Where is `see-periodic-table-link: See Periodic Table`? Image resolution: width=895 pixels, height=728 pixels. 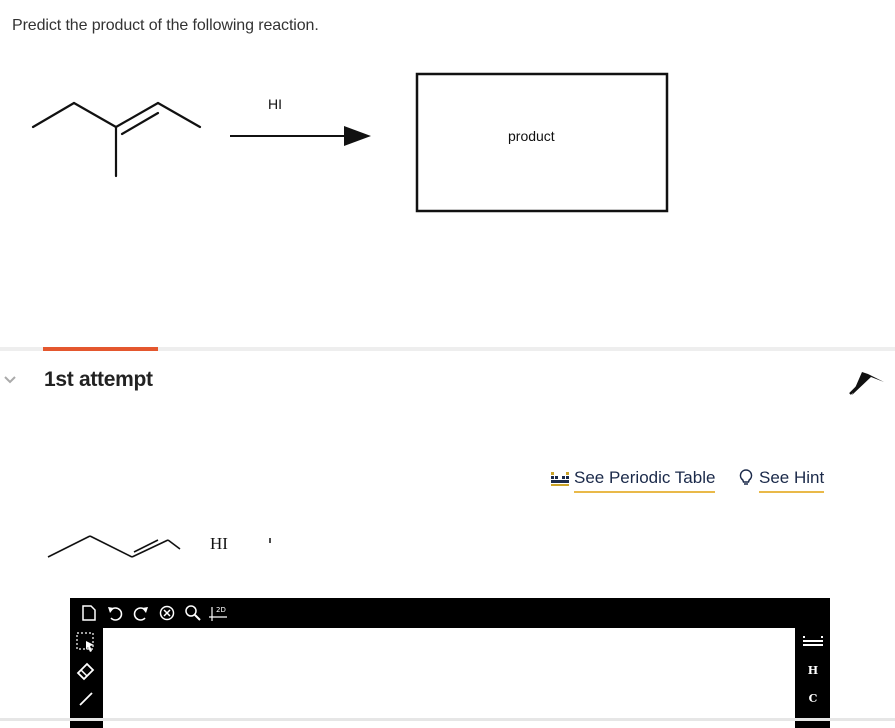 see-periodic-table-link: See Periodic Table is located at coordinates (633, 481).